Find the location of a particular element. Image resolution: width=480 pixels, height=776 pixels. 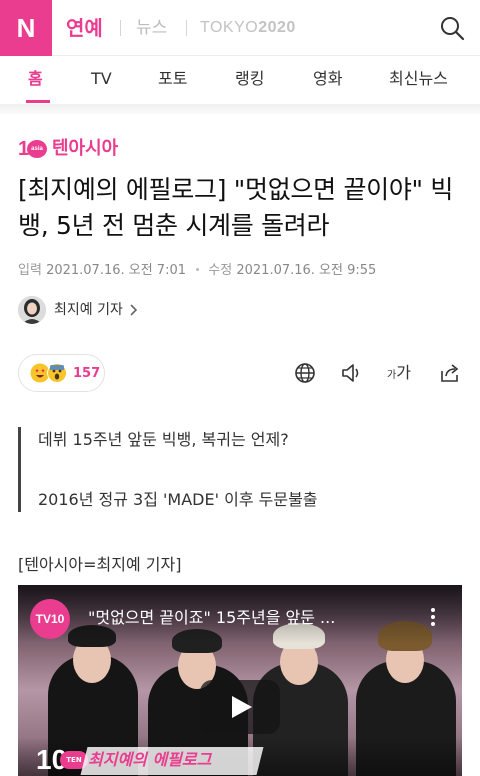

section-title: 연예 is located at coordinates (84, 28).